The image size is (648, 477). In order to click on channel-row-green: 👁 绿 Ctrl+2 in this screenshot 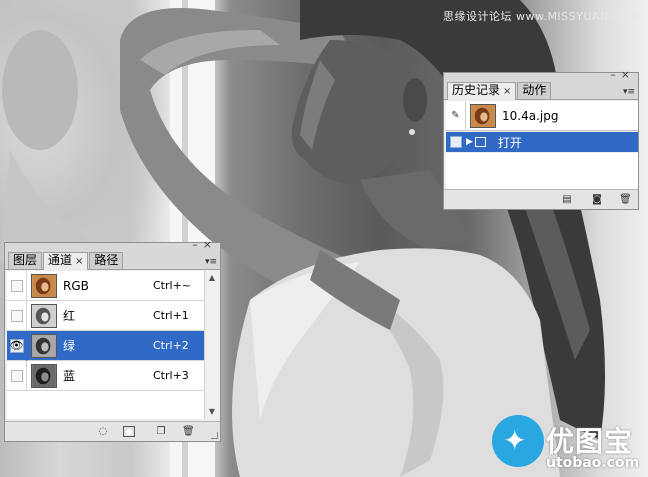, I will do `click(106, 345)`.